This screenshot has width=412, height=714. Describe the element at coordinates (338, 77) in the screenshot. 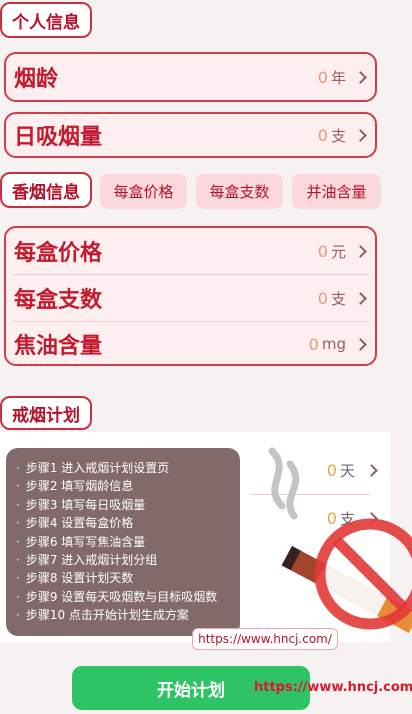

I see `smoking-years-unit: 年` at that location.